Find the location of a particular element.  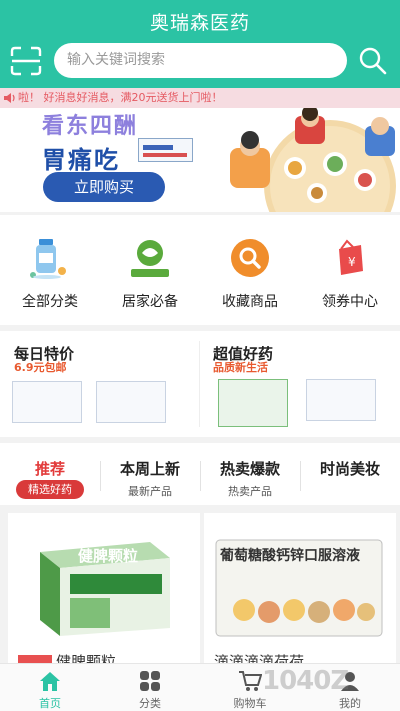

promo-section: 每日特价 6.9元包邮 超值好药 品质新生活 is located at coordinates (200, 384).